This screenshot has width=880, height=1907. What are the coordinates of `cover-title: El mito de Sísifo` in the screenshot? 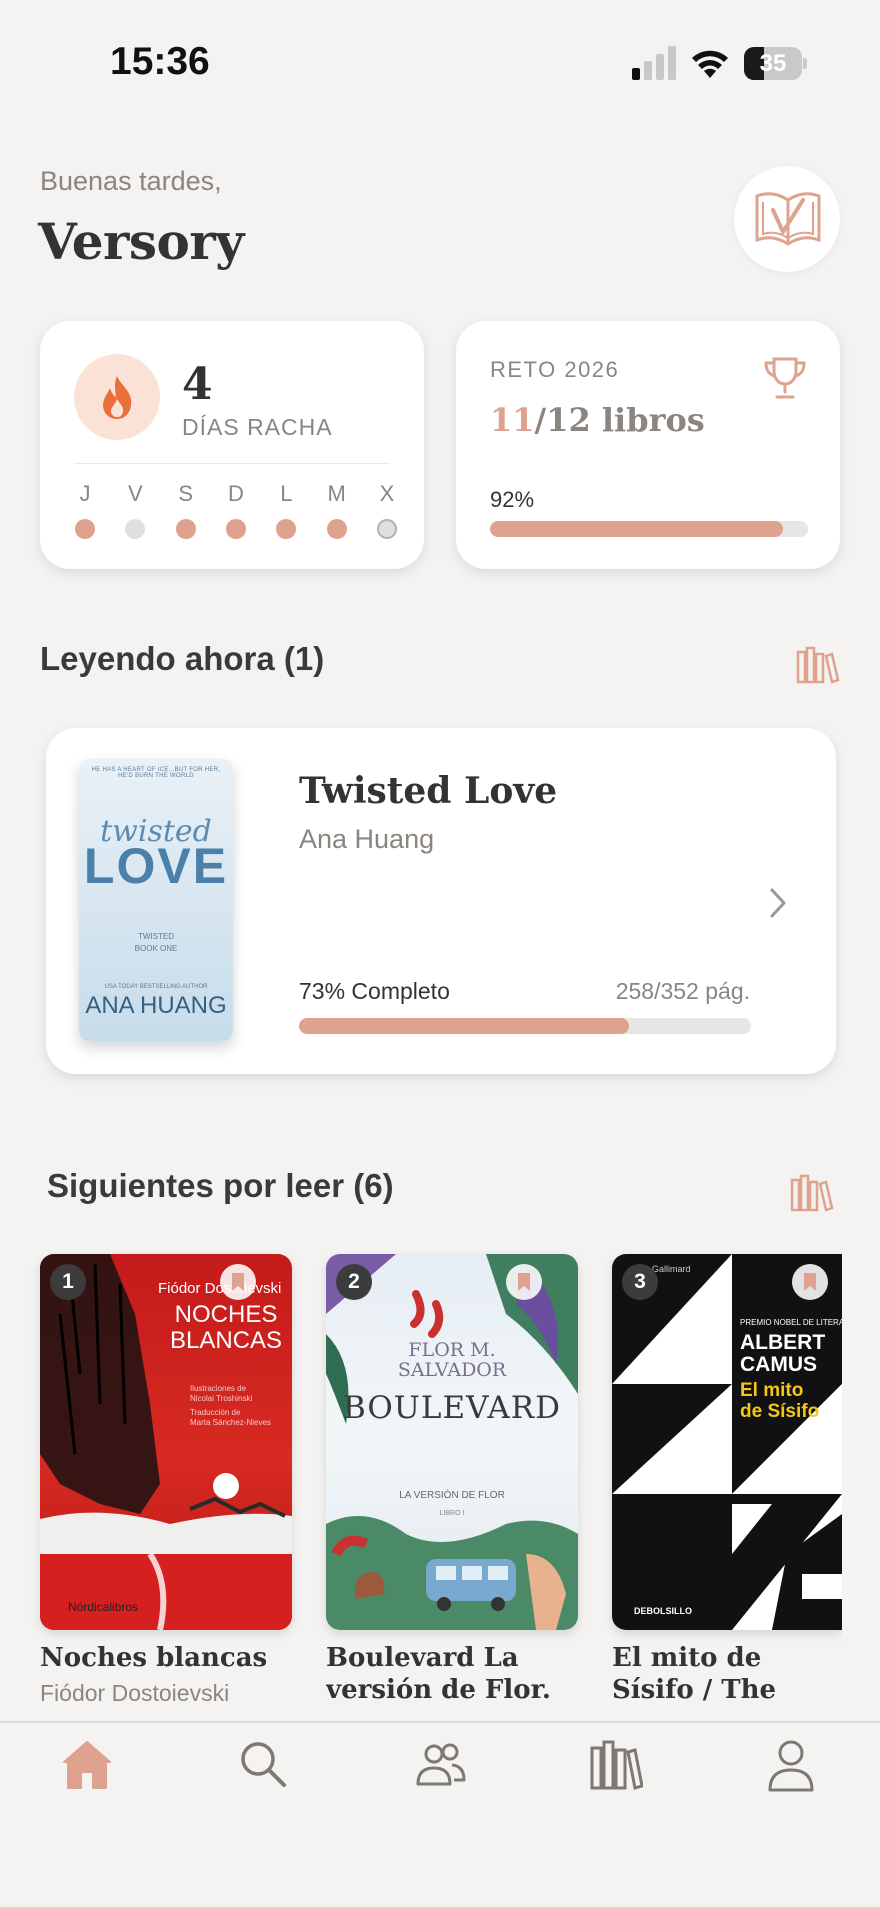 It's located at (779, 1401).